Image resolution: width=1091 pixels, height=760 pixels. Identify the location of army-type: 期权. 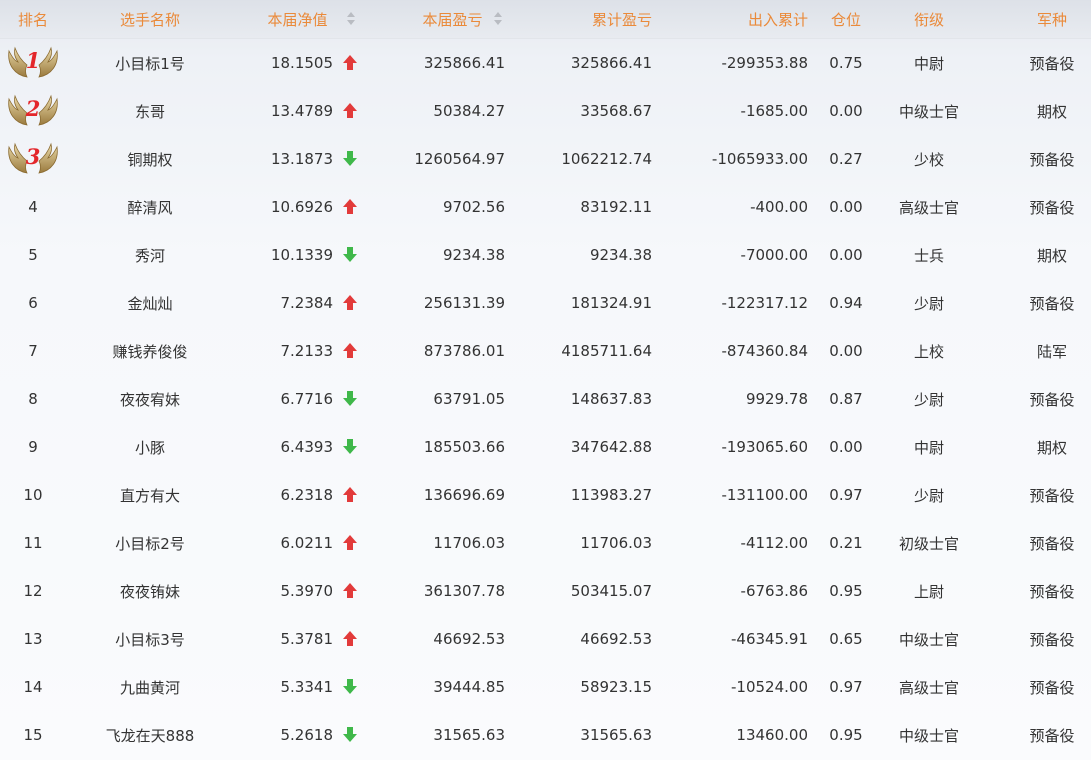
(1051, 111).